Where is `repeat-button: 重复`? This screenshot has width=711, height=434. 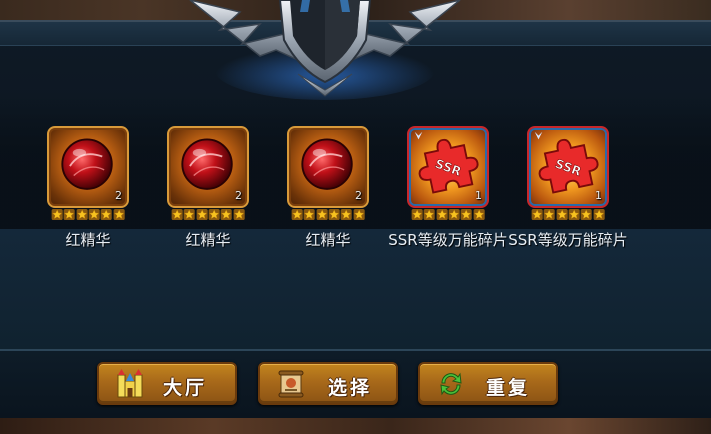
repeat-button: 重复 is located at coordinates (488, 383).